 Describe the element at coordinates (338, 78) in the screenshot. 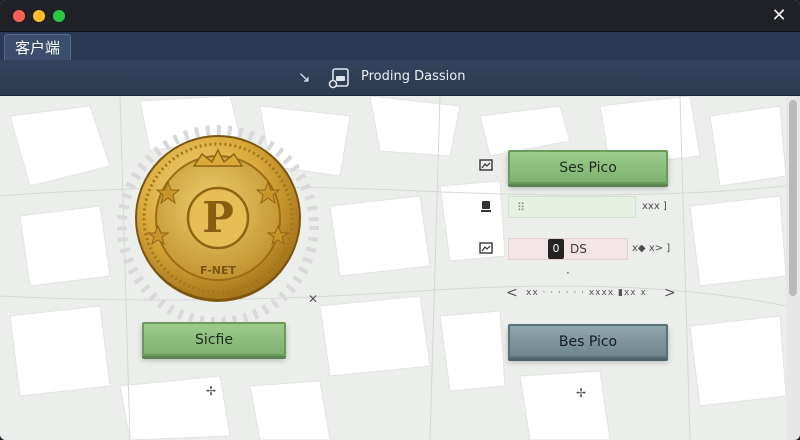

I see `document-icon` at that location.